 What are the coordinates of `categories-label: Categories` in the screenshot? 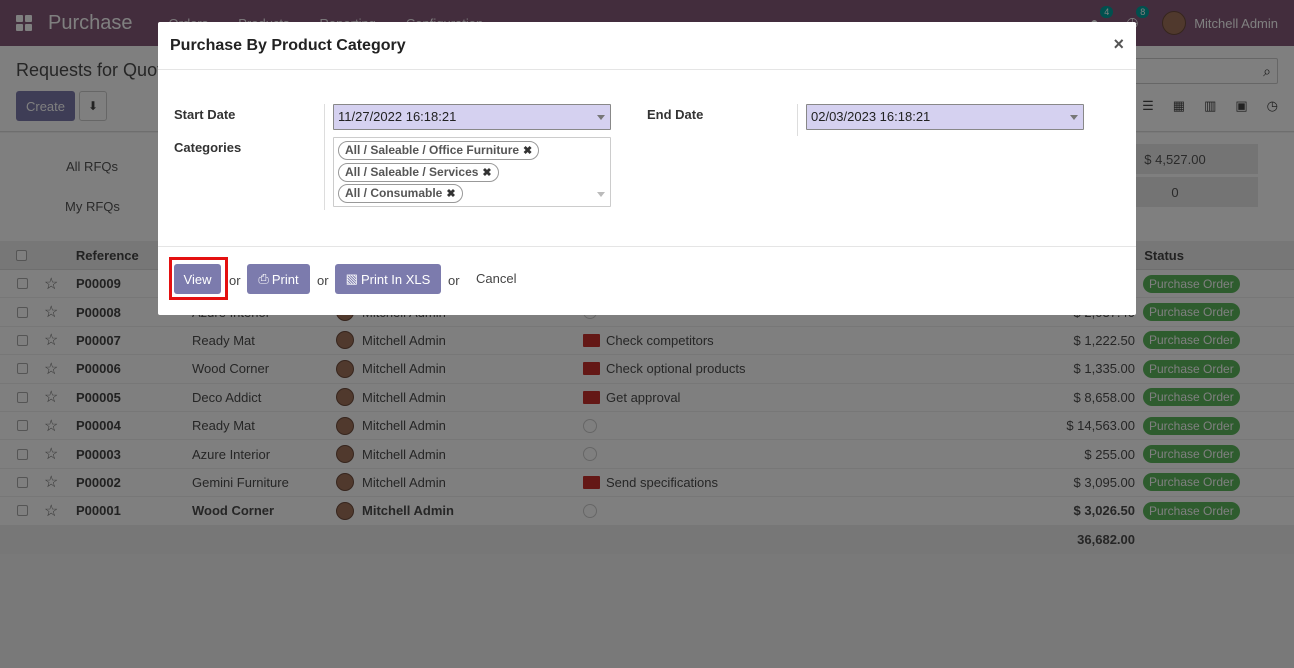 It's located at (208, 147).